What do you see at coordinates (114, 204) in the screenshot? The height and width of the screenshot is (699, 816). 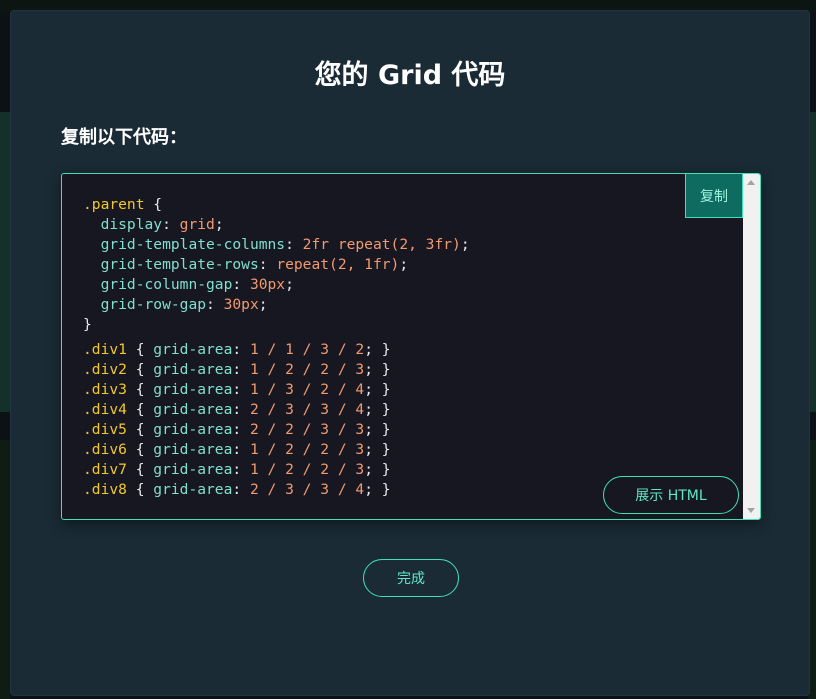 I see `code-selector: .parent` at bounding box center [114, 204].